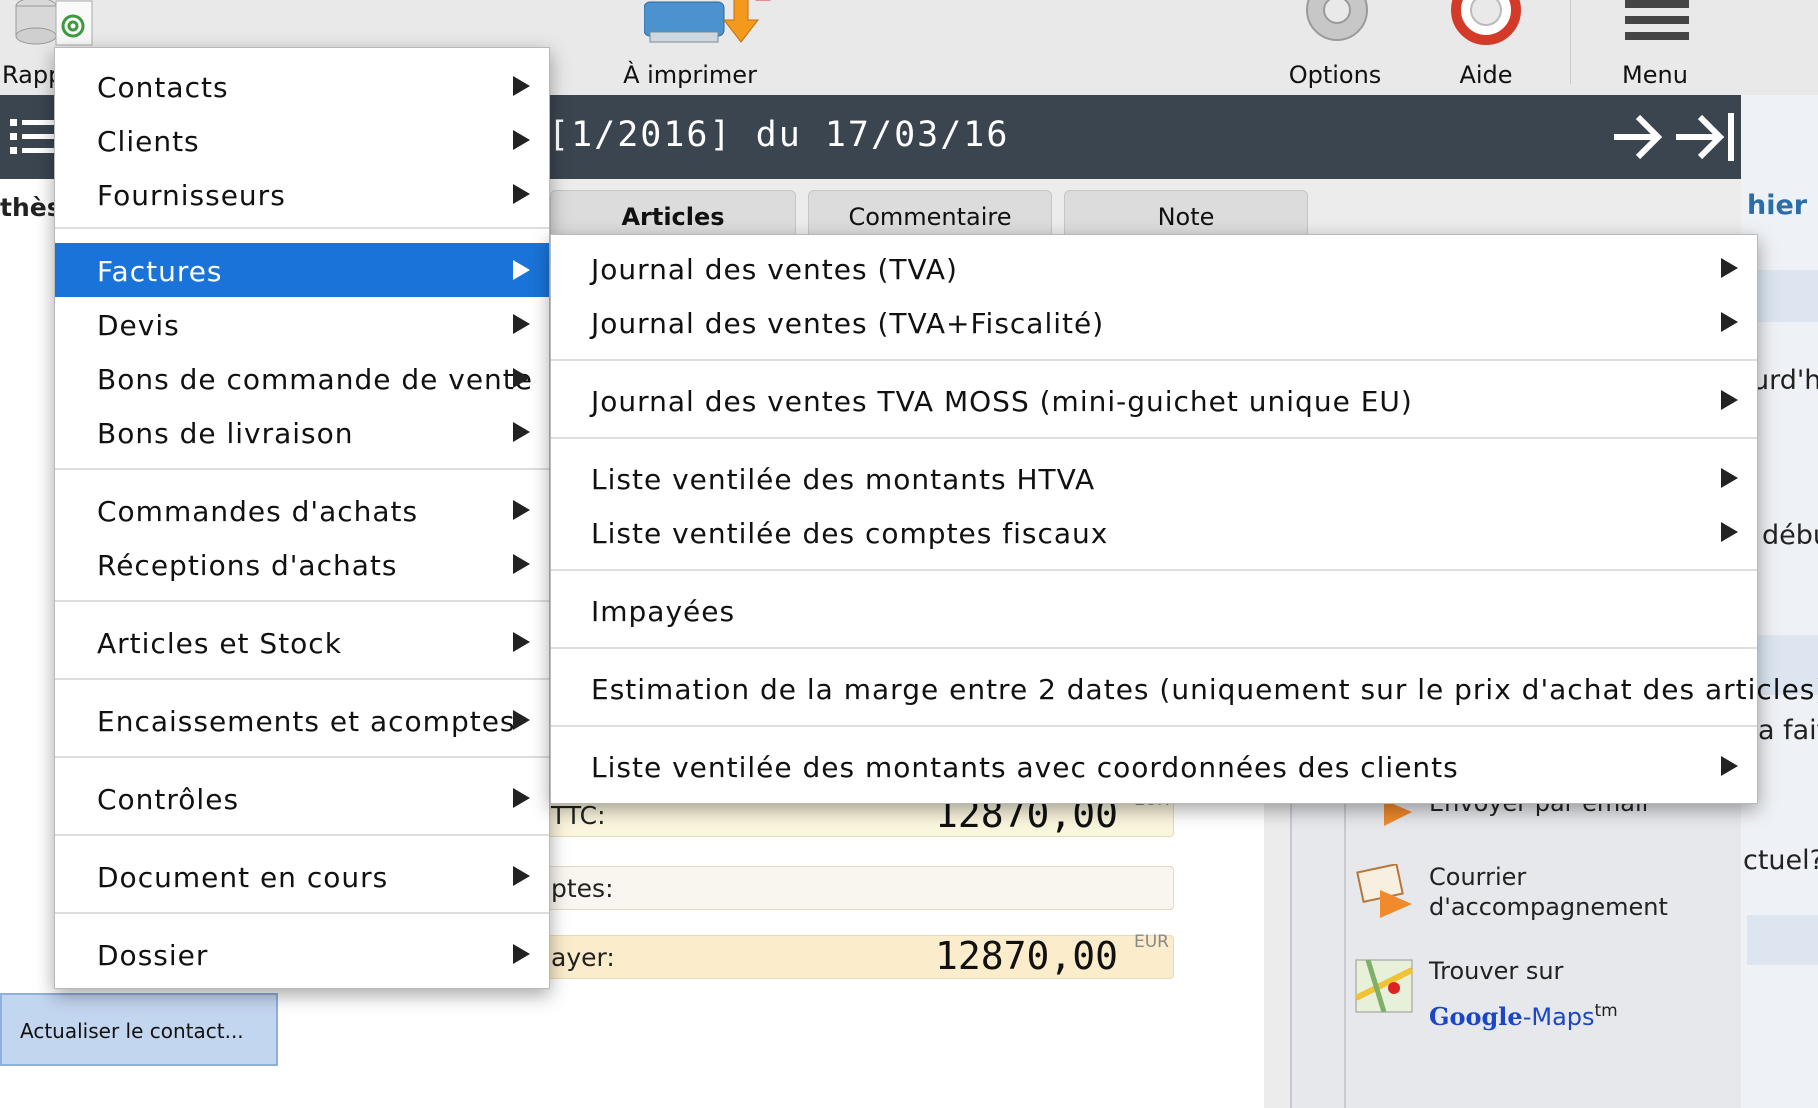  What do you see at coordinates (302, 432) in the screenshot?
I see `menu-item-bons-livraison: Bons de livraison` at bounding box center [302, 432].